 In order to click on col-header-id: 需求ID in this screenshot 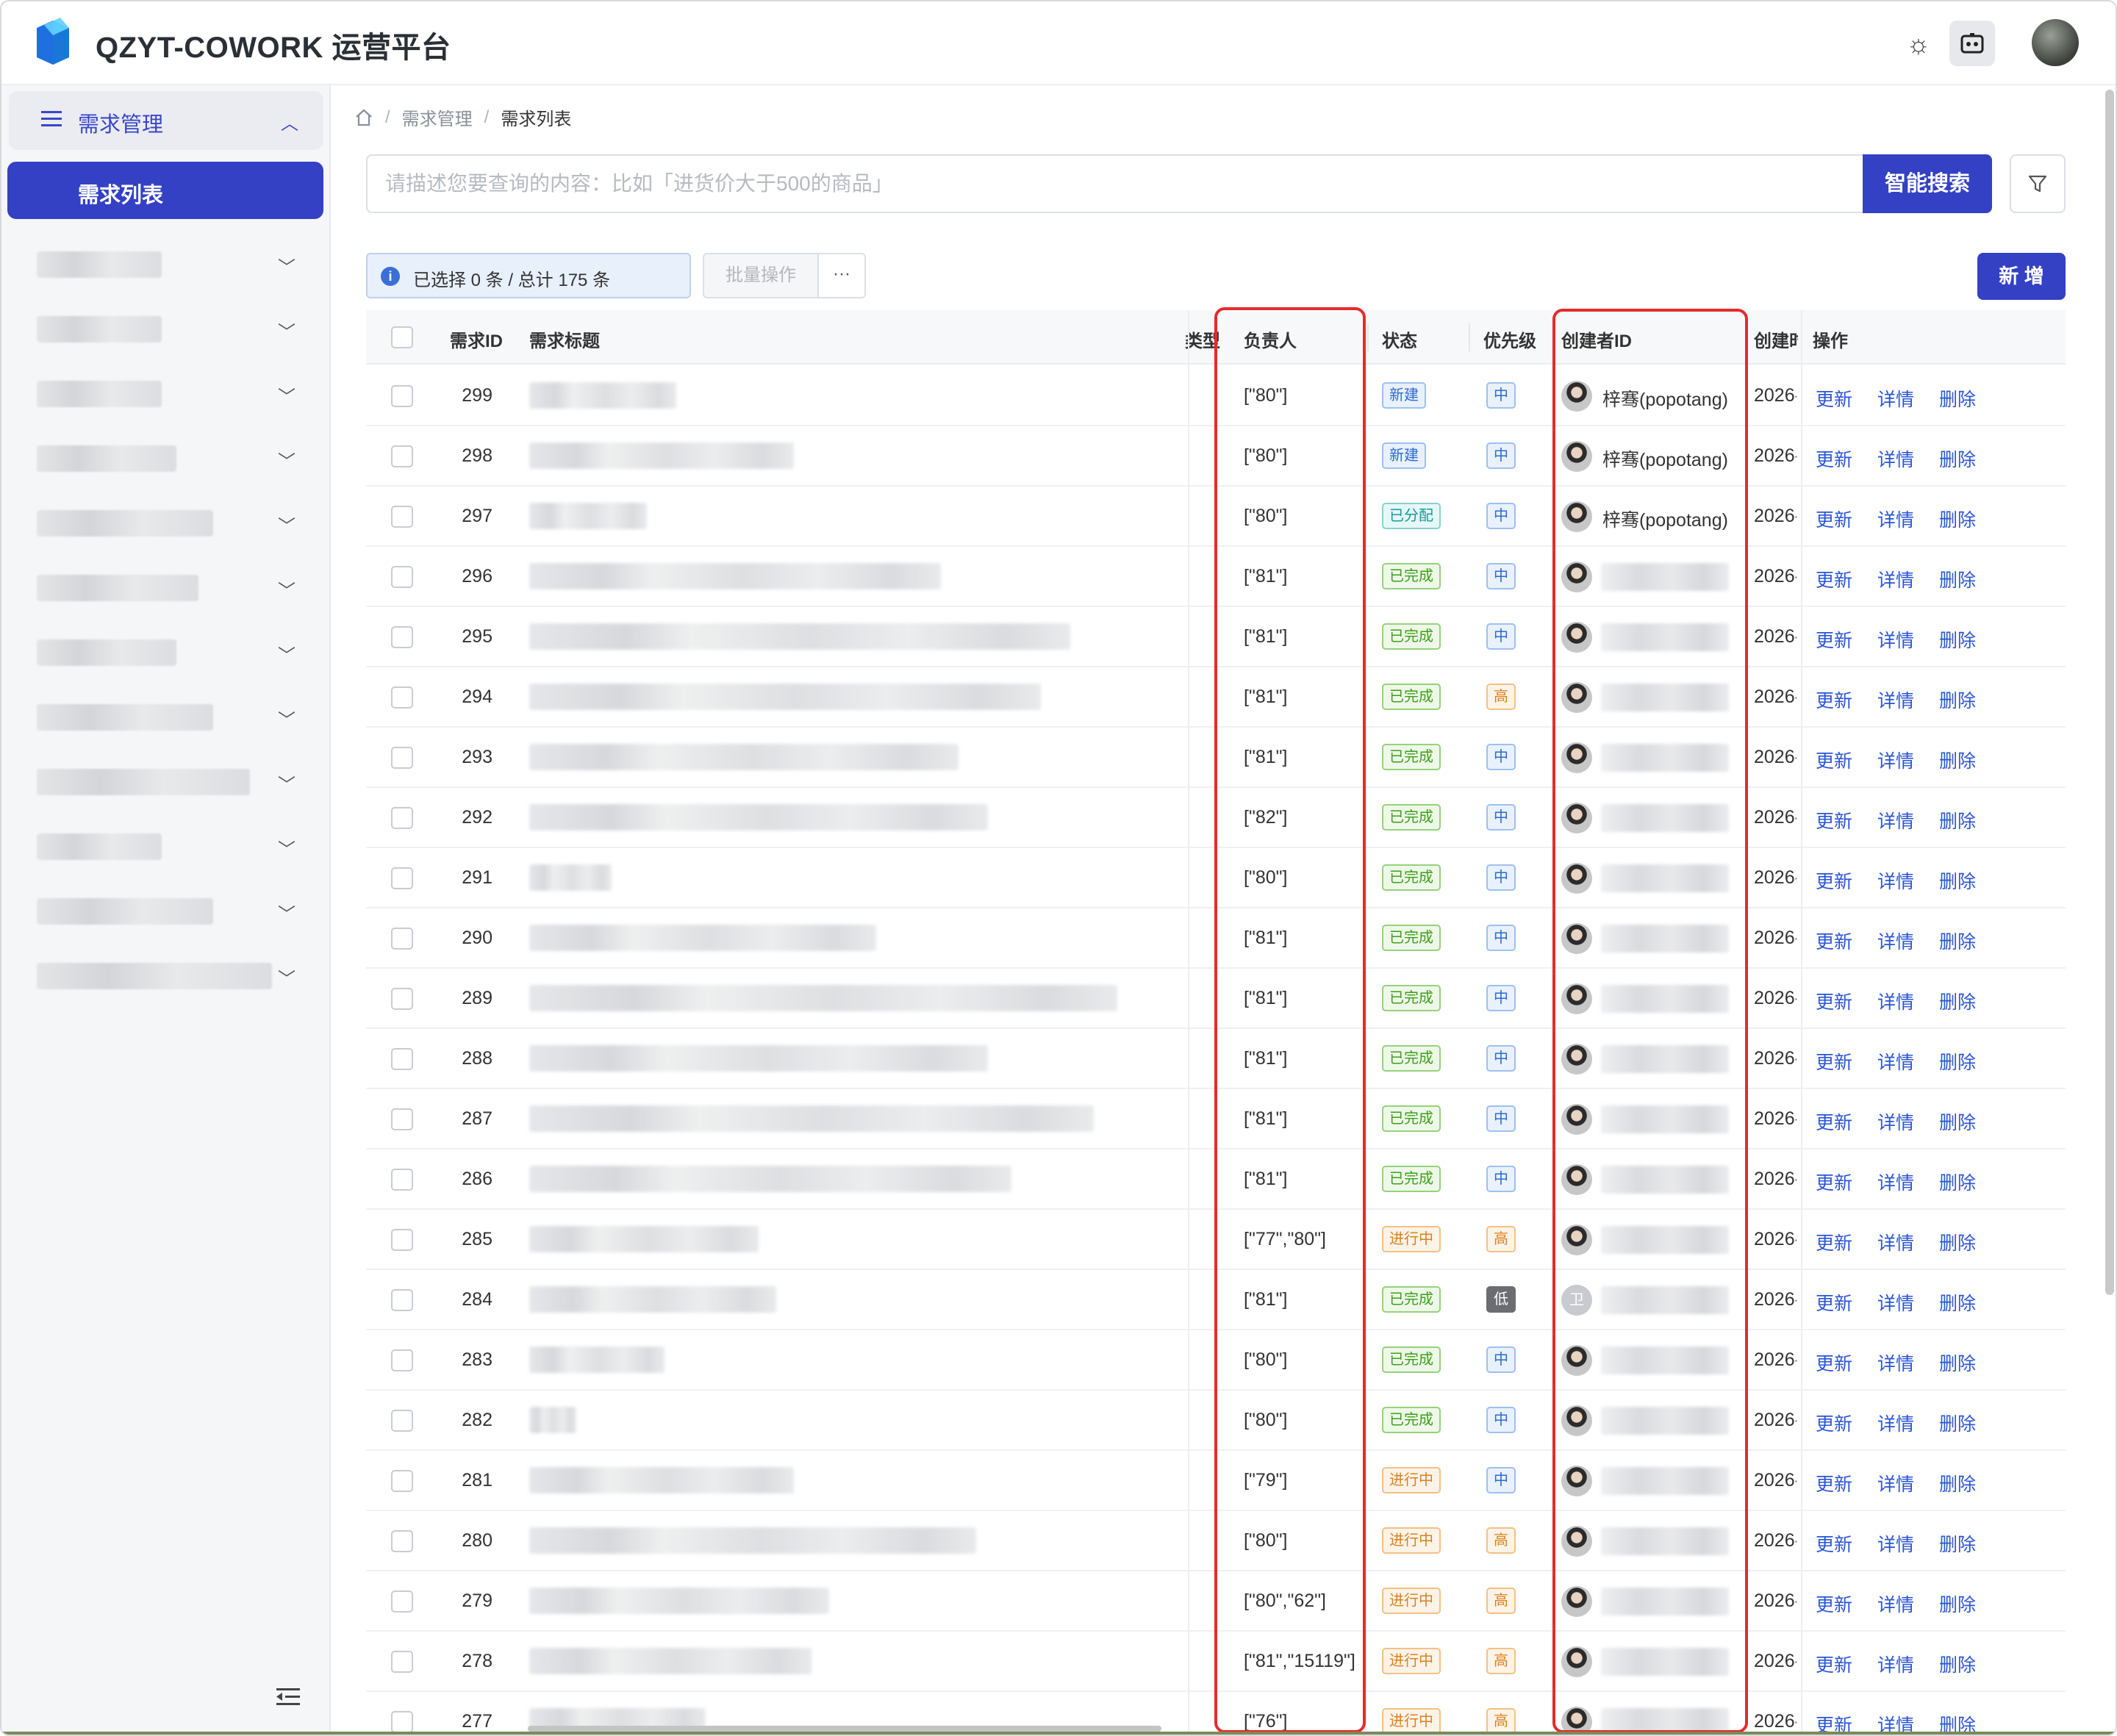, I will do `click(476, 339)`.